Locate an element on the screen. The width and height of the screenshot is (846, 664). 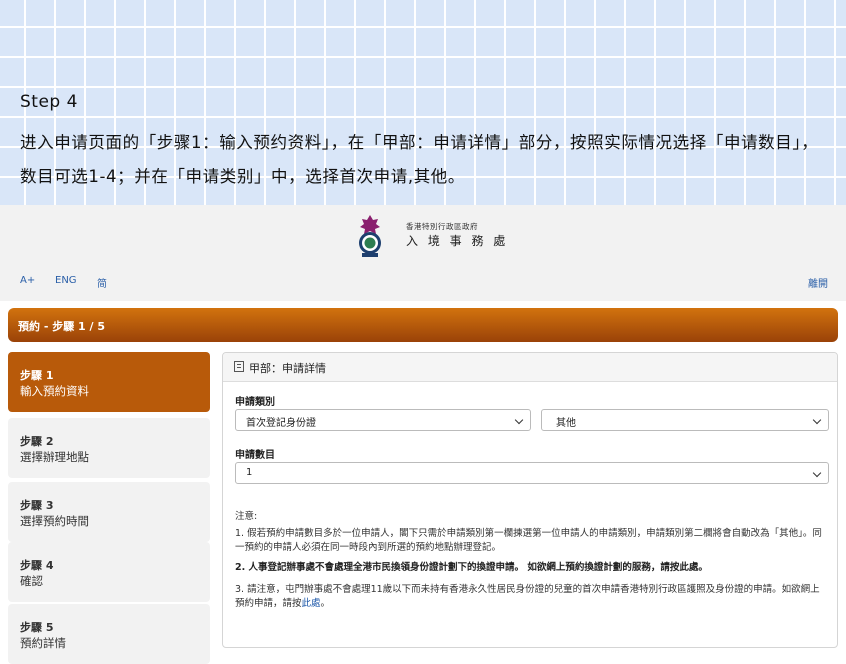
sidebar-item-step: 步驟 4 is located at coordinates (37, 565).